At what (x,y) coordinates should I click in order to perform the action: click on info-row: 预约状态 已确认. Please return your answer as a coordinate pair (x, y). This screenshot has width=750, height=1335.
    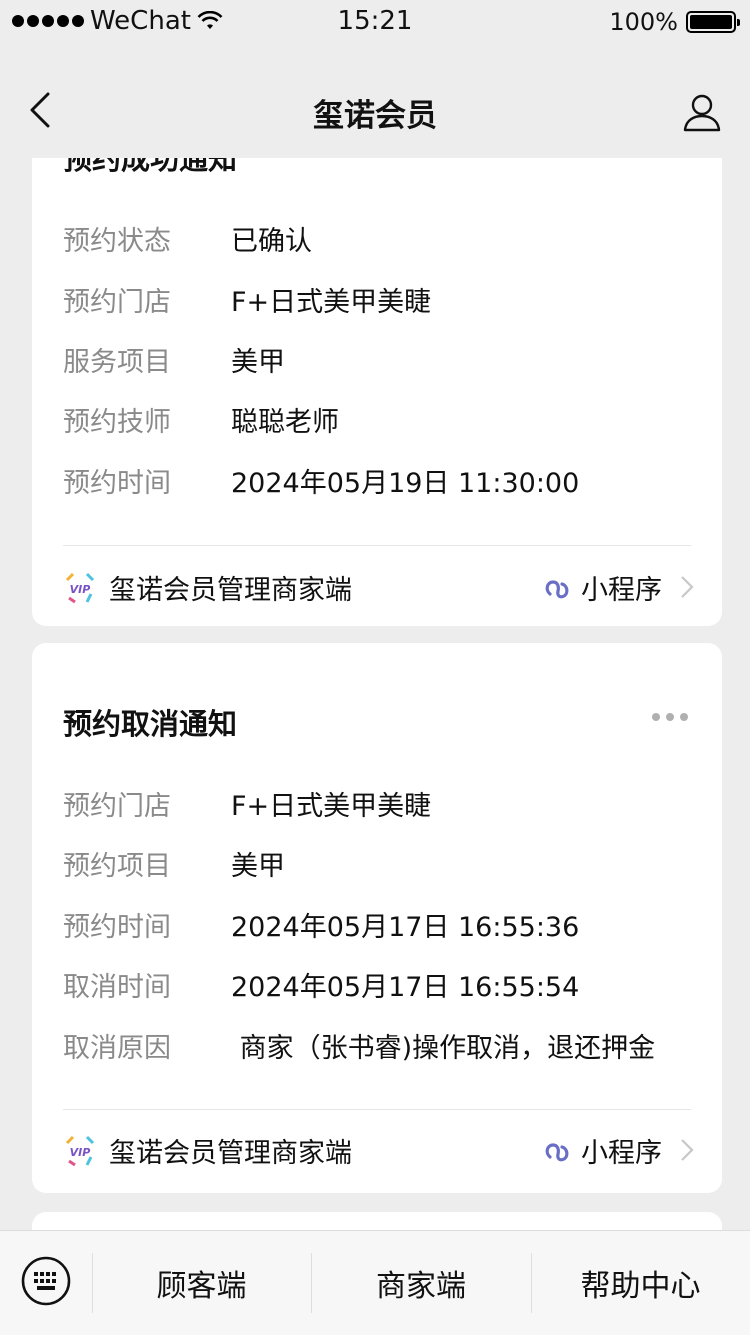
    Looking at the image, I should click on (187, 238).